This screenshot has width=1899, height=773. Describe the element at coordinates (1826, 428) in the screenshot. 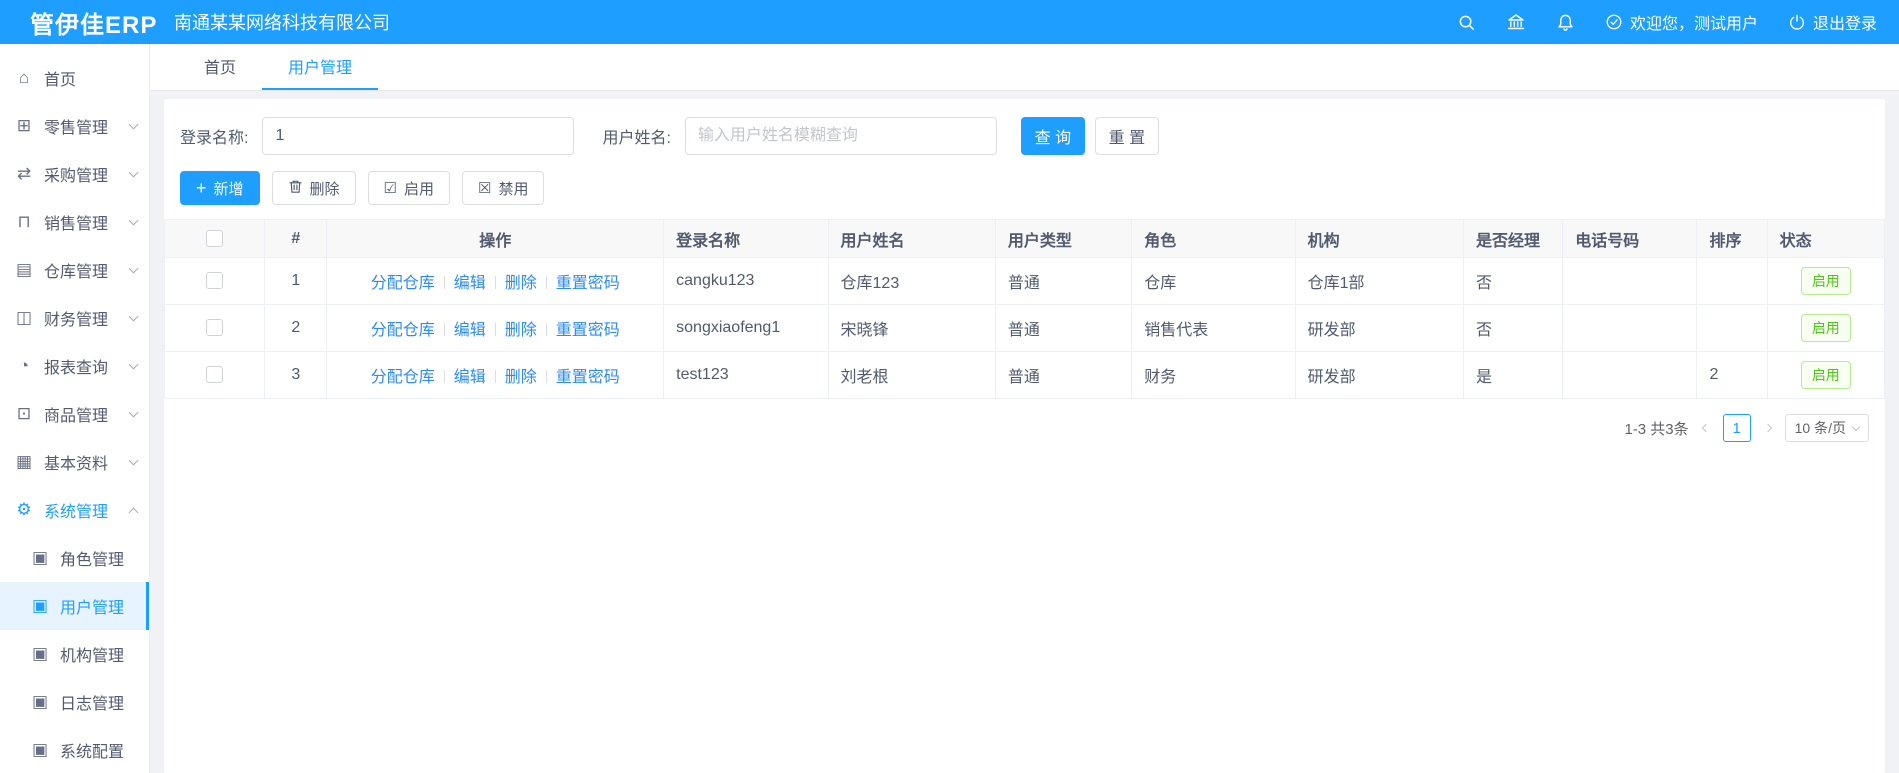

I see `page-size-select: 10 条/页` at that location.